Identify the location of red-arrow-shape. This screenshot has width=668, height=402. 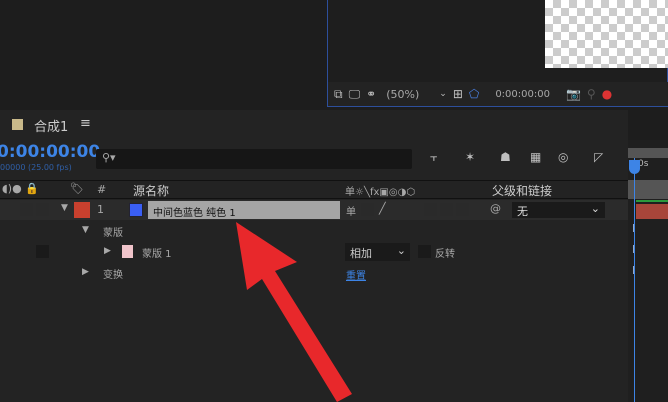
(294, 312).